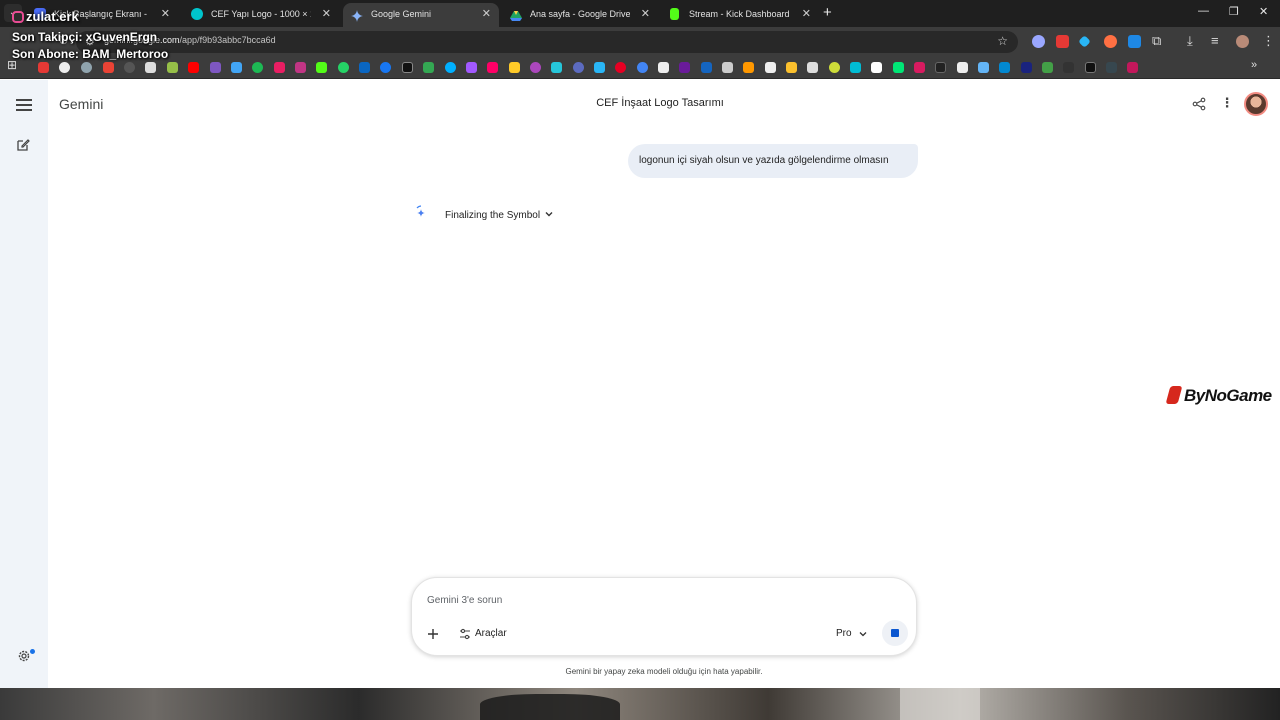  Describe the element at coordinates (364, 67) in the screenshot. I see `linkedin-icon` at that location.